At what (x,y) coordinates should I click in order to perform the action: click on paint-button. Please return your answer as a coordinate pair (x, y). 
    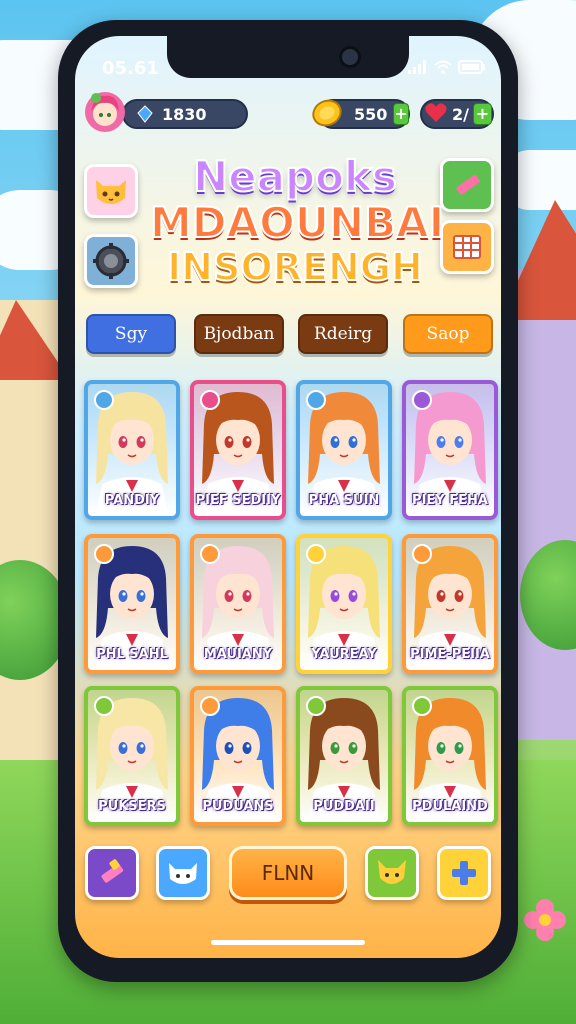
    Looking at the image, I should click on (112, 873).